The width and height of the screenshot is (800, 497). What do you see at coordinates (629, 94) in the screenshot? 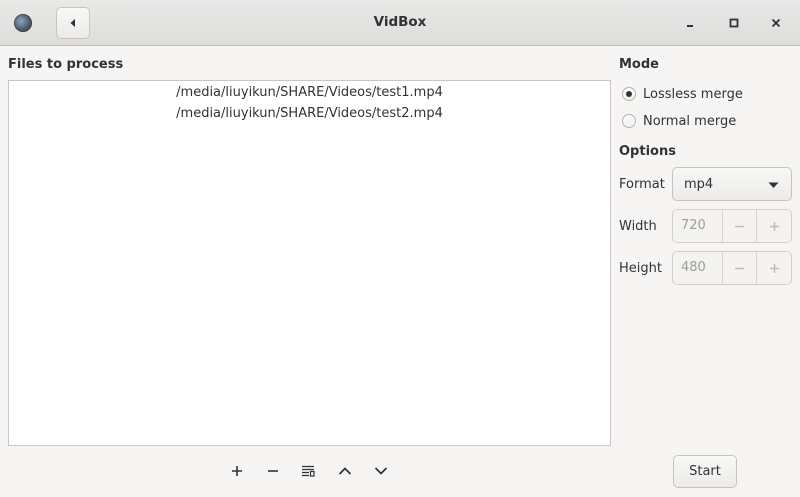
I see `radio-selected-indicator` at bounding box center [629, 94].